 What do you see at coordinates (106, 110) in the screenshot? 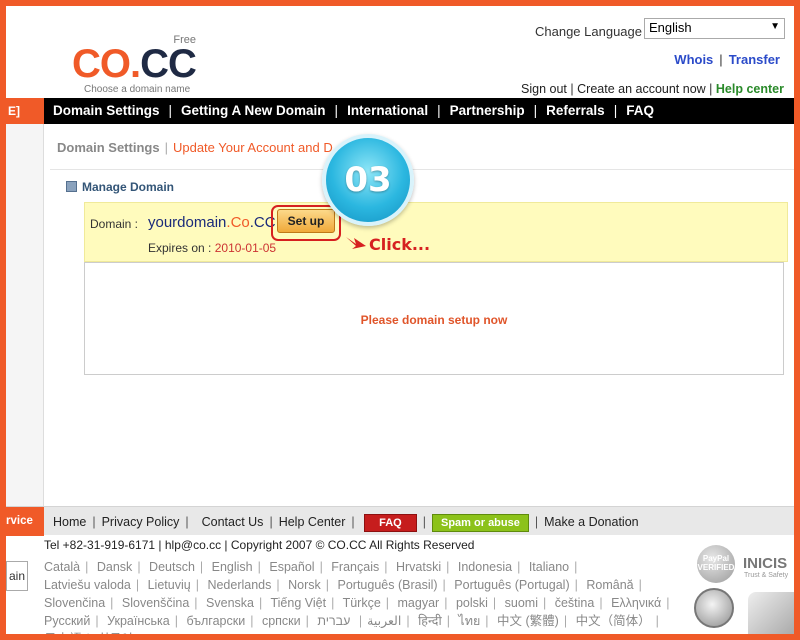
I see `nav-item-domain-settings: Domain Settings` at bounding box center [106, 110].